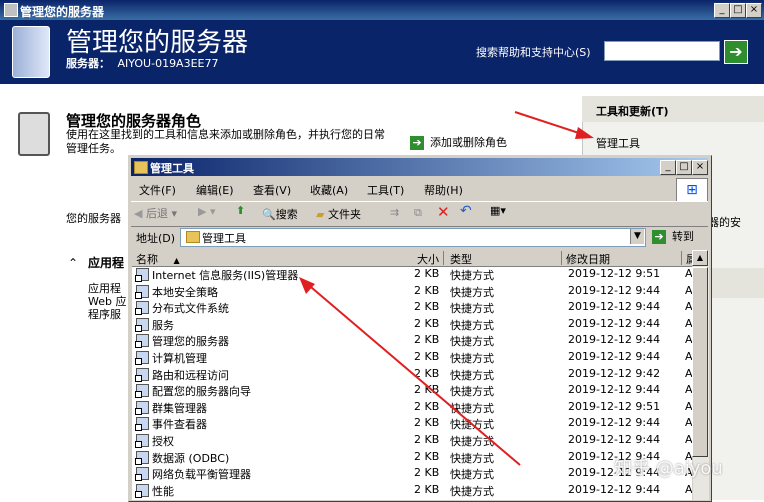 This screenshot has width=764, height=502. What do you see at coordinates (412, 373) in the screenshot?
I see `arrow-to-iis-manager` at bounding box center [412, 373].